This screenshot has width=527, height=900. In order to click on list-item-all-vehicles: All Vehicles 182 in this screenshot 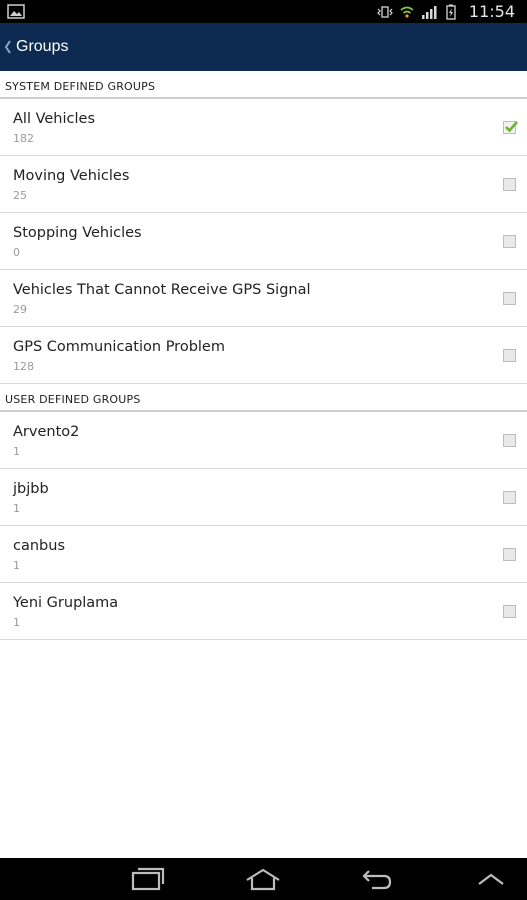, I will do `click(263, 127)`.